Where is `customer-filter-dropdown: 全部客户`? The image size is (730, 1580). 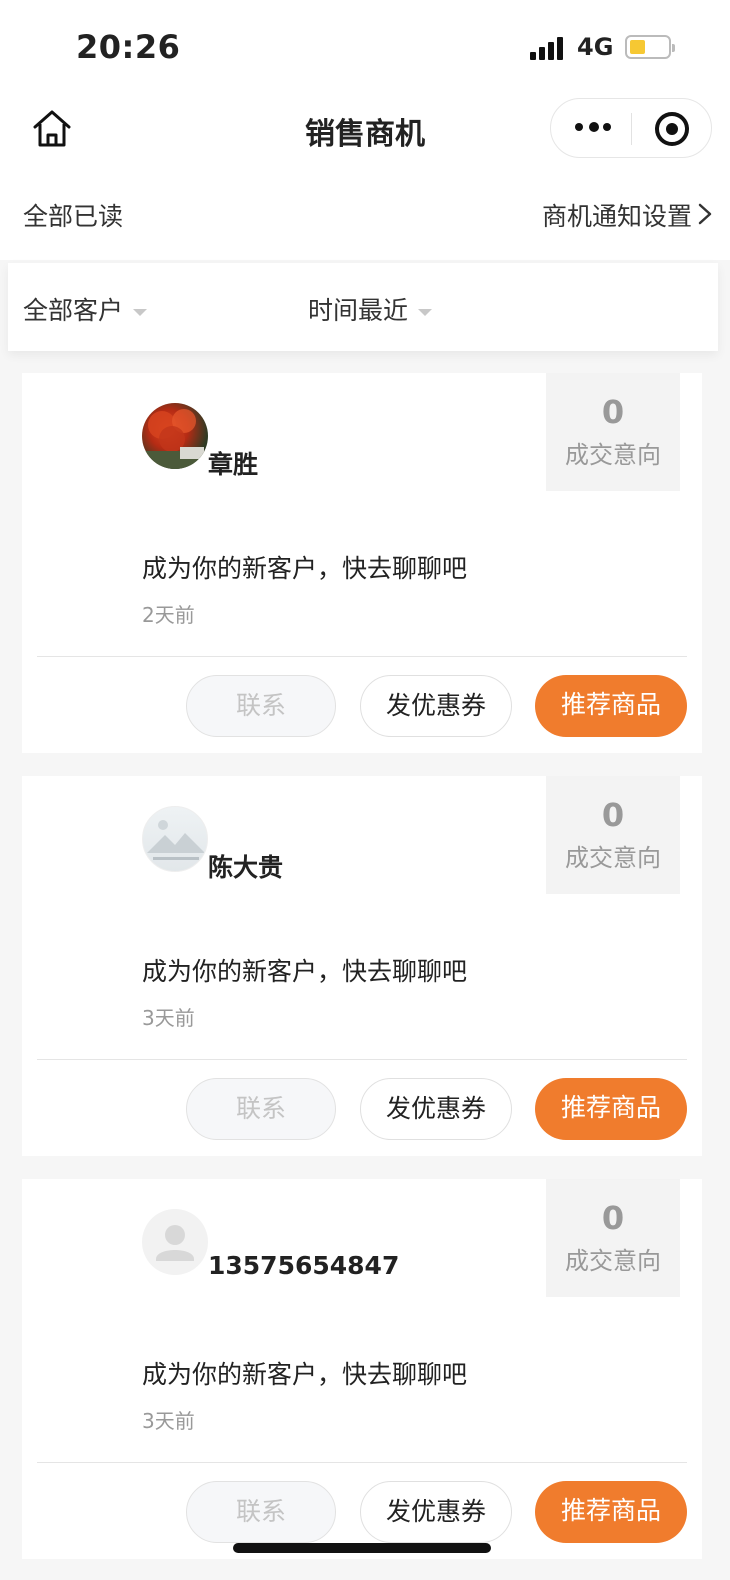 customer-filter-dropdown: 全部客户 is located at coordinates (85, 309).